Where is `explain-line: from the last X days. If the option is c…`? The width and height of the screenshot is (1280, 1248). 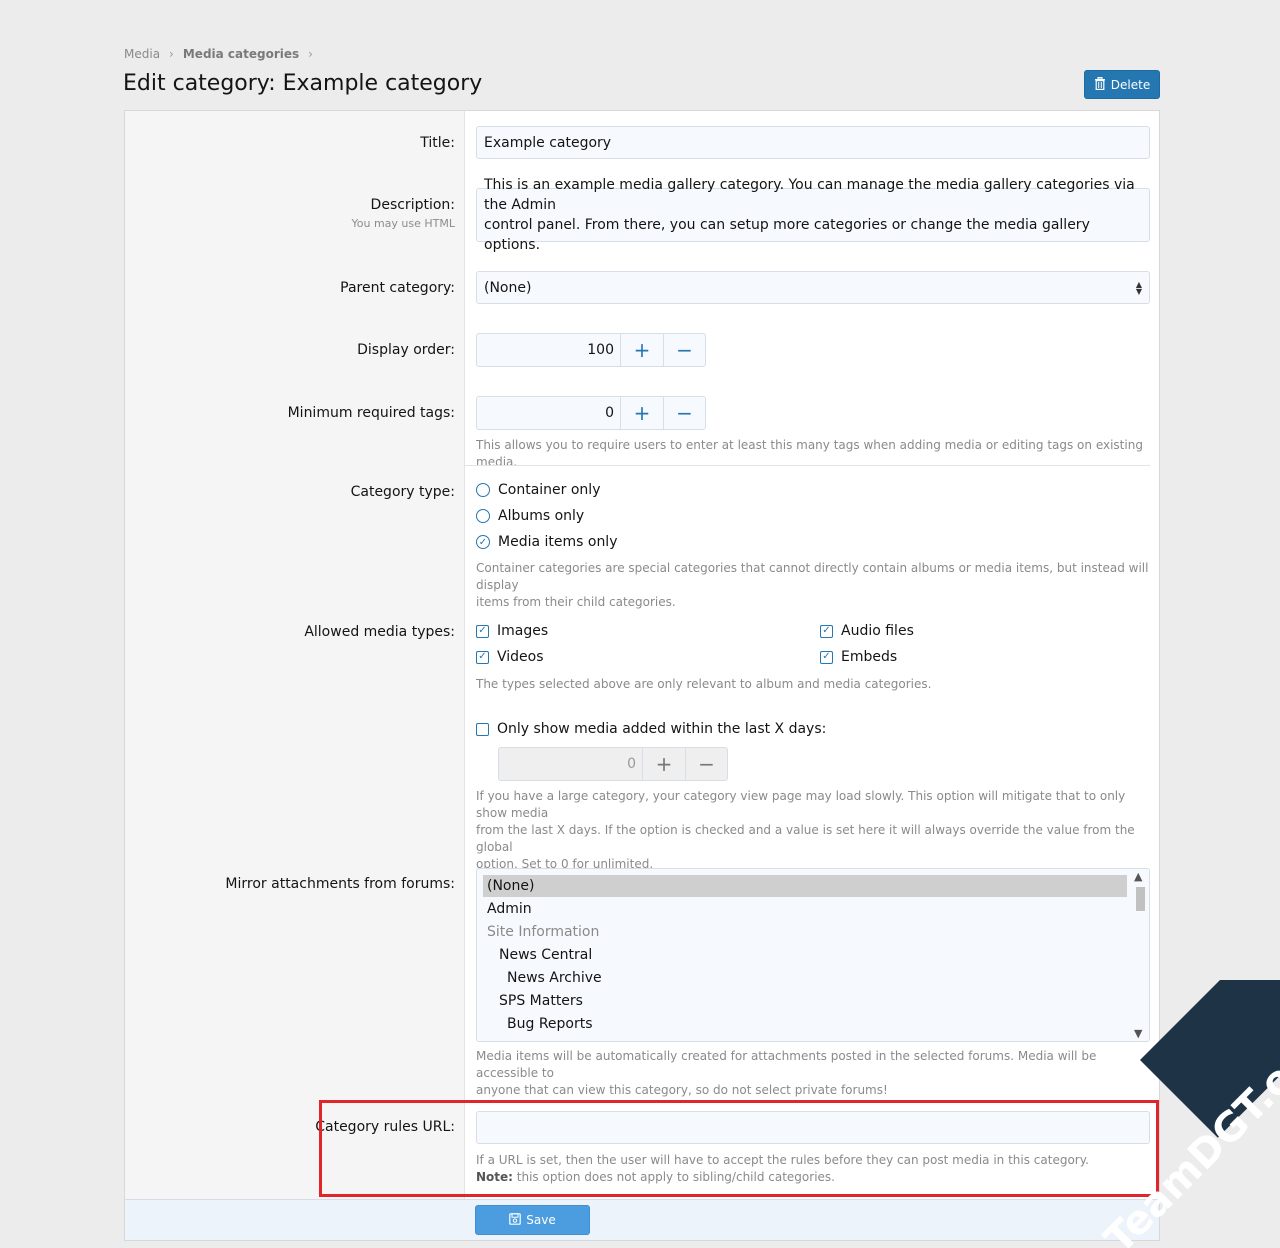
explain-line: from the last X days. If the option is c… is located at coordinates (805, 838).